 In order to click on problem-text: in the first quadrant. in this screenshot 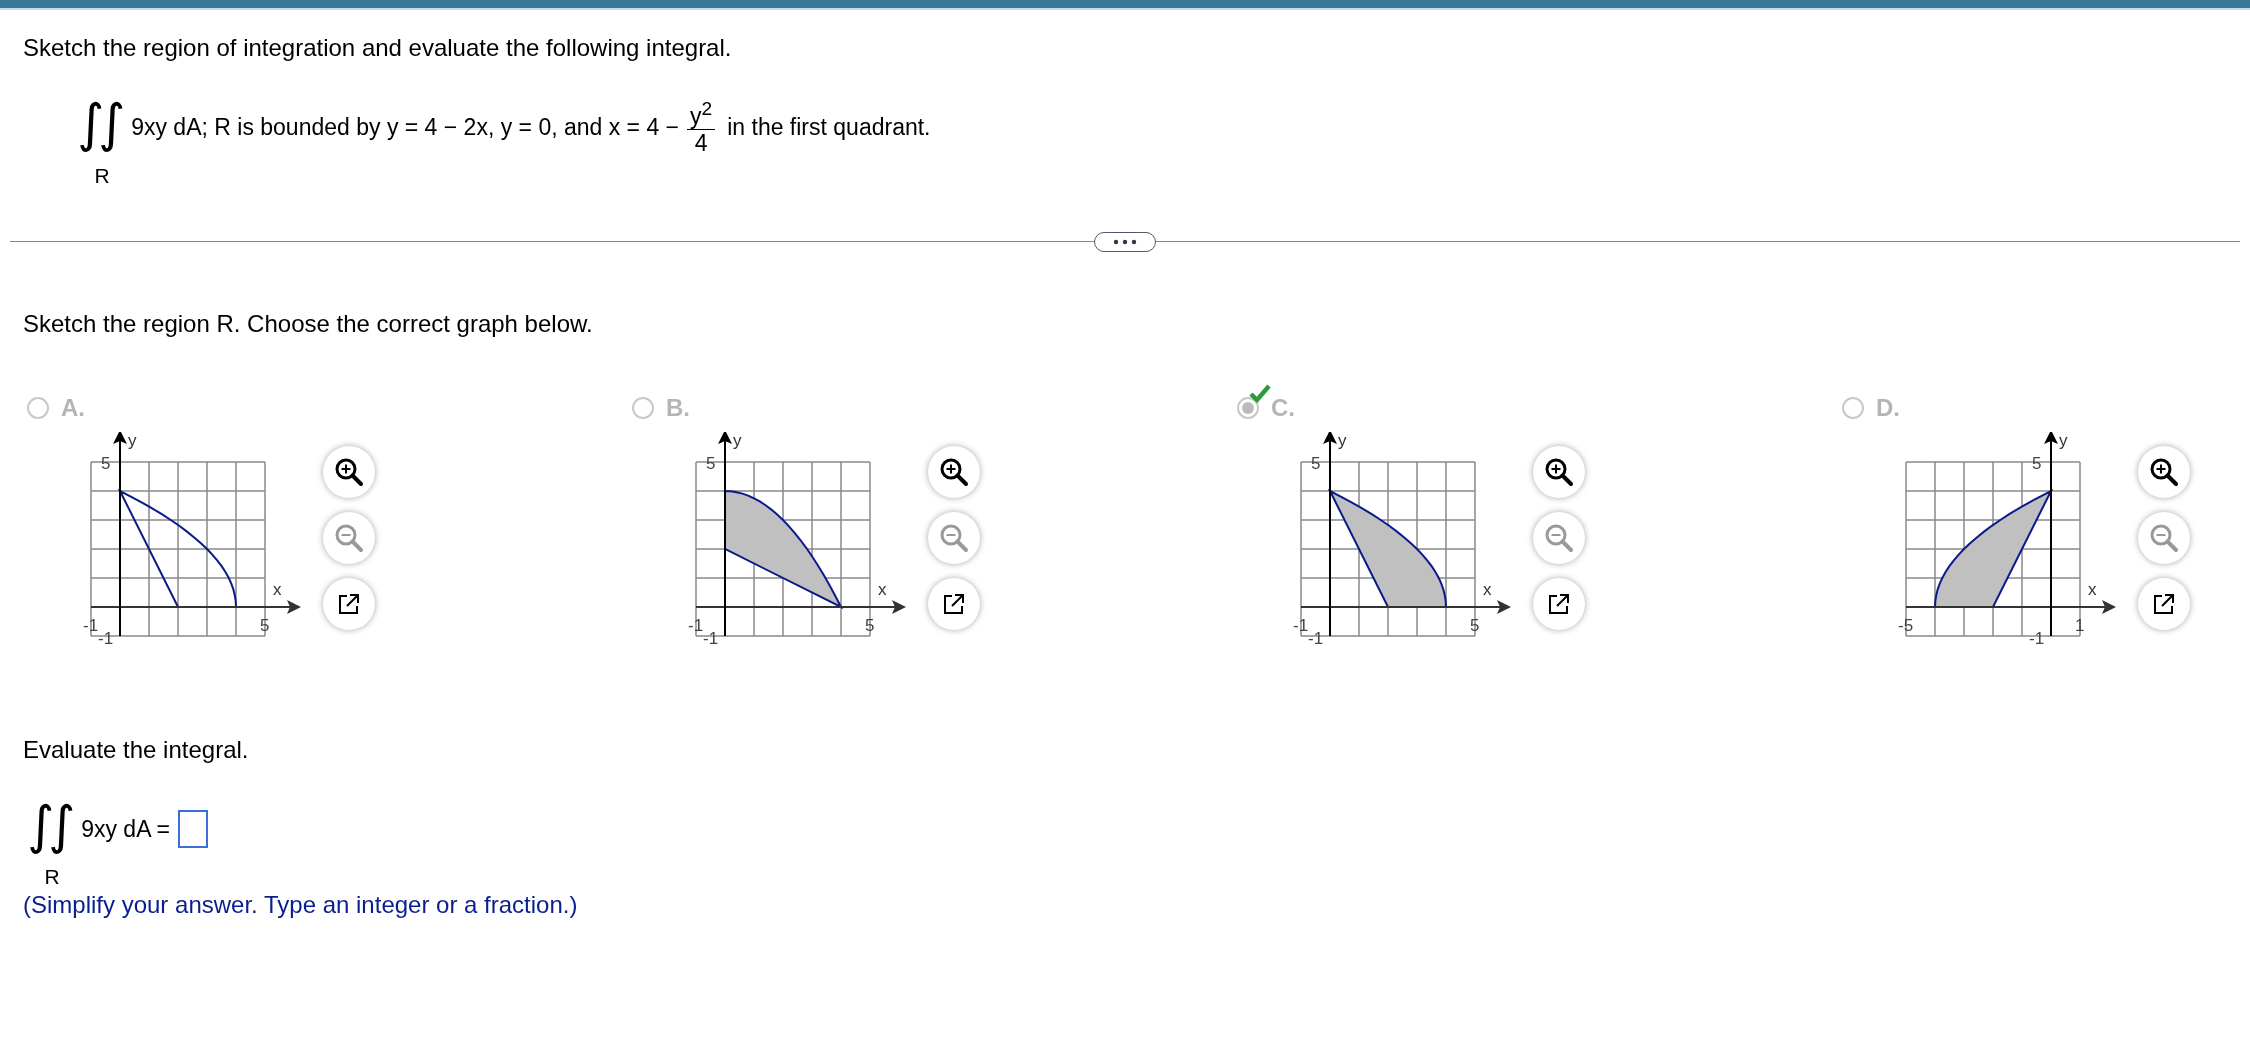, I will do `click(829, 128)`.